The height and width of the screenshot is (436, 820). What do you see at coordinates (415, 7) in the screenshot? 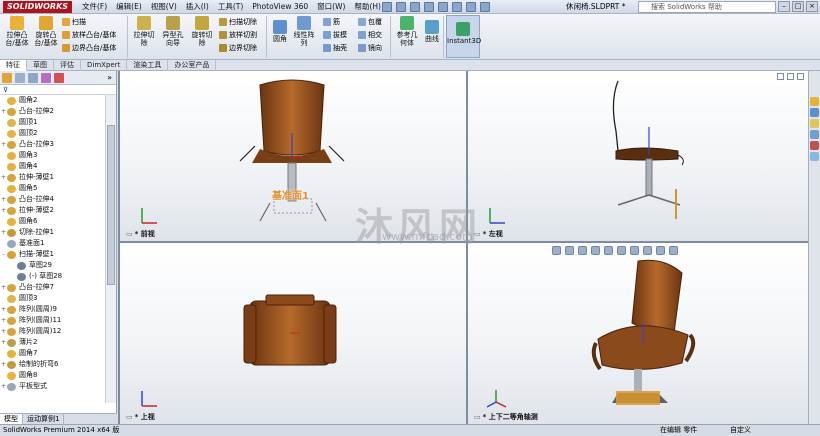
I see `save-icon` at bounding box center [415, 7].